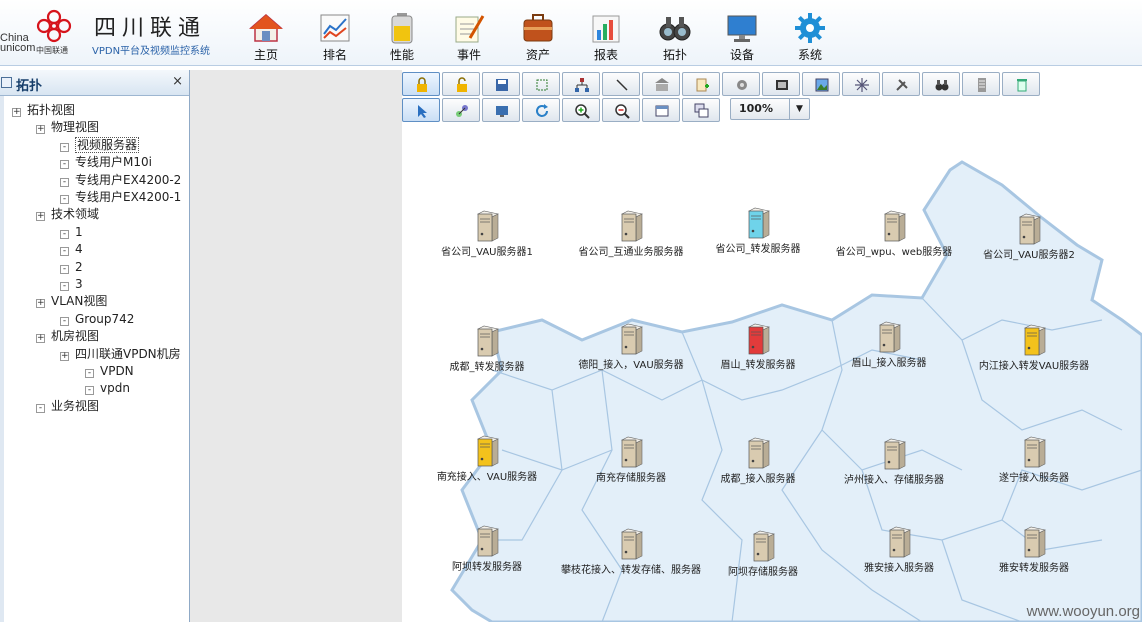 Image resolution: width=1142 pixels, height=622 pixels. Describe the element at coordinates (606, 29) in the screenshot. I see `bar-chart-icon` at that location.